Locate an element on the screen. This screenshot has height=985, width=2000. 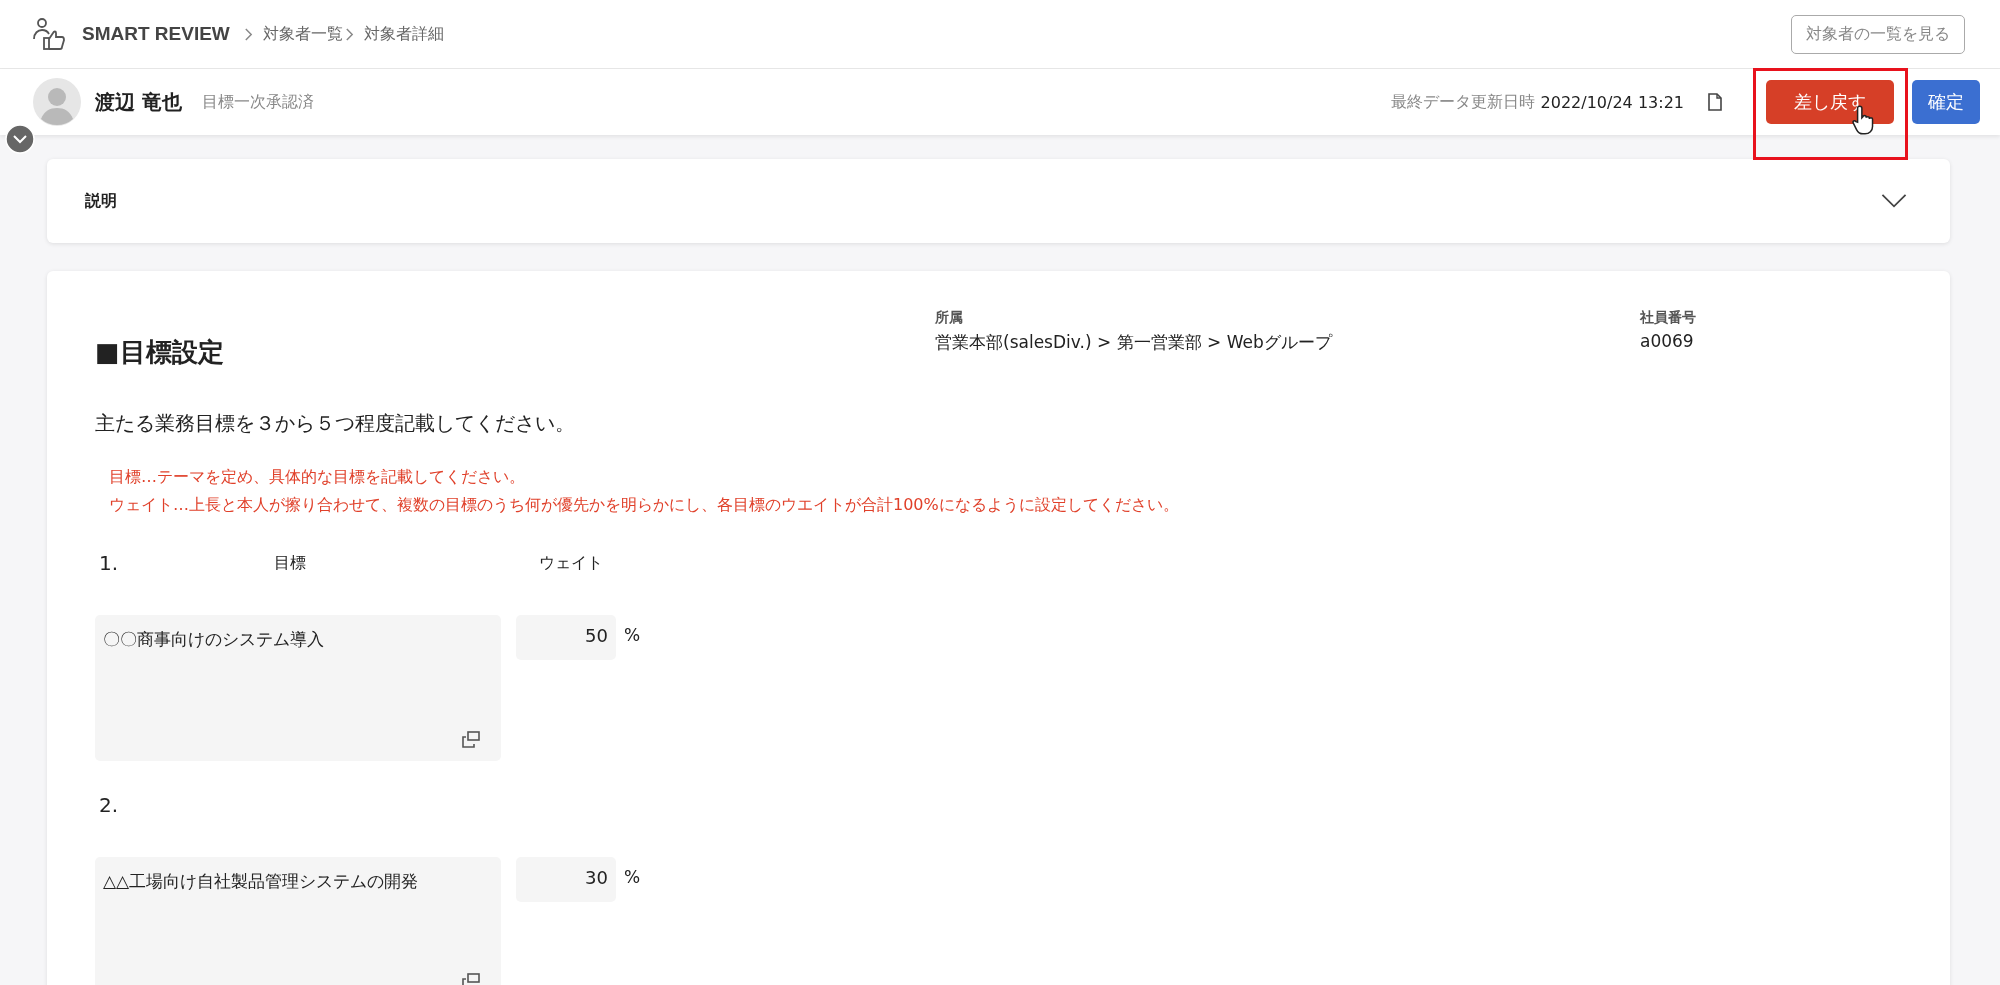
goal-number: 2. is located at coordinates (109, 805).